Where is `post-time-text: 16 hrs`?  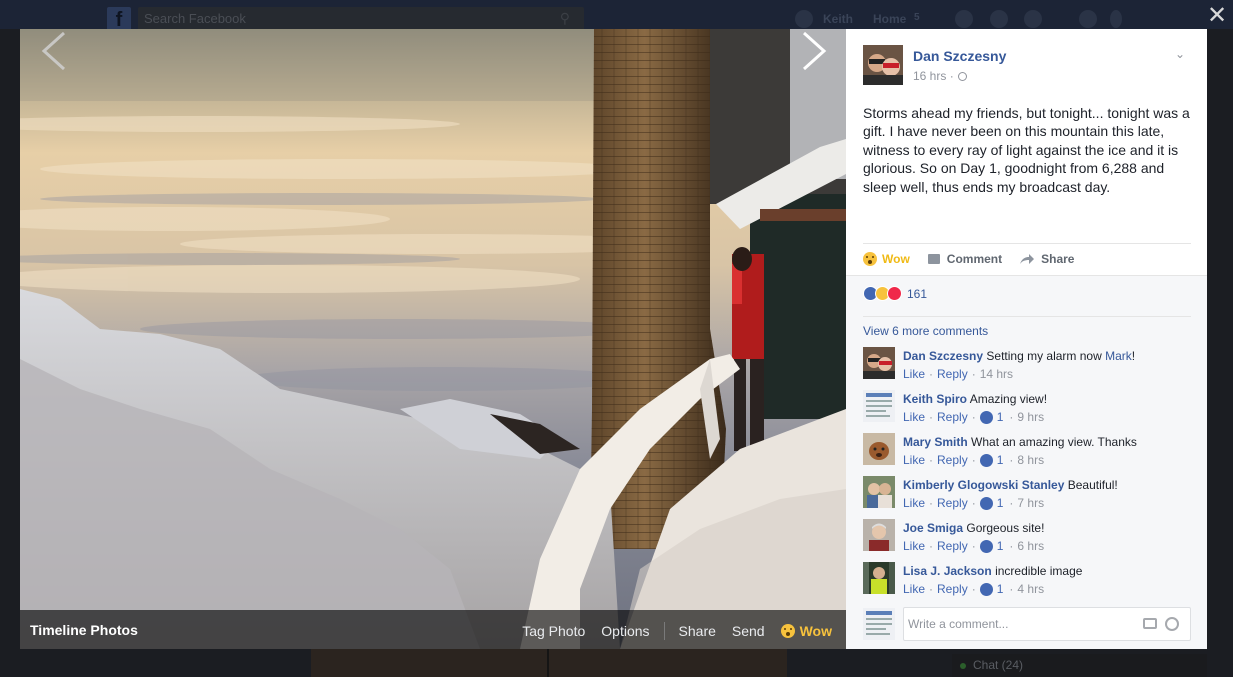 post-time-text: 16 hrs is located at coordinates (929, 76).